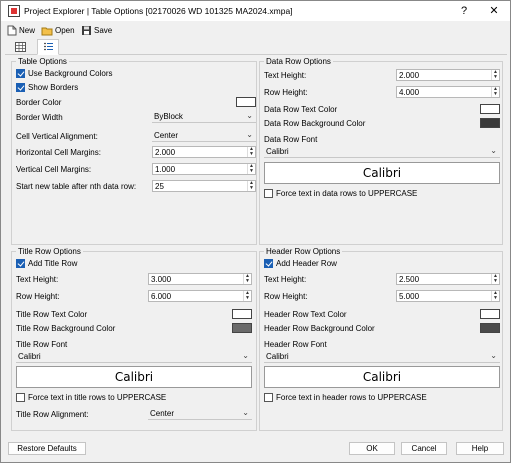  Describe the element at coordinates (53, 87) in the screenshot. I see `show-borders-label: Show Borders` at that location.